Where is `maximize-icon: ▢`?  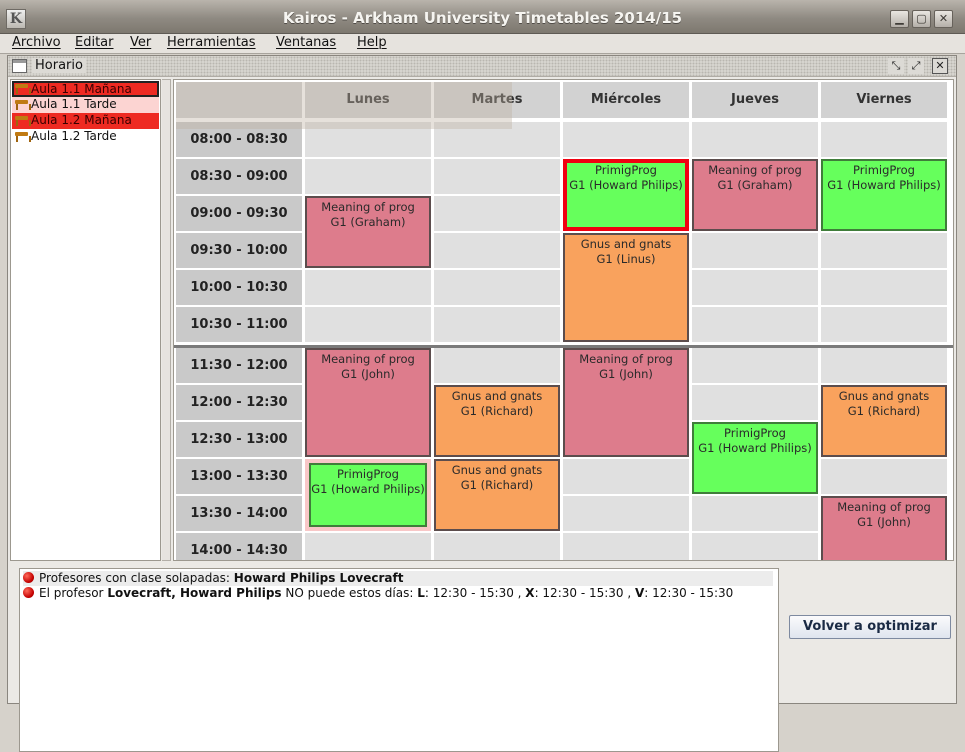
maximize-icon: ▢ is located at coordinates (921, 19).